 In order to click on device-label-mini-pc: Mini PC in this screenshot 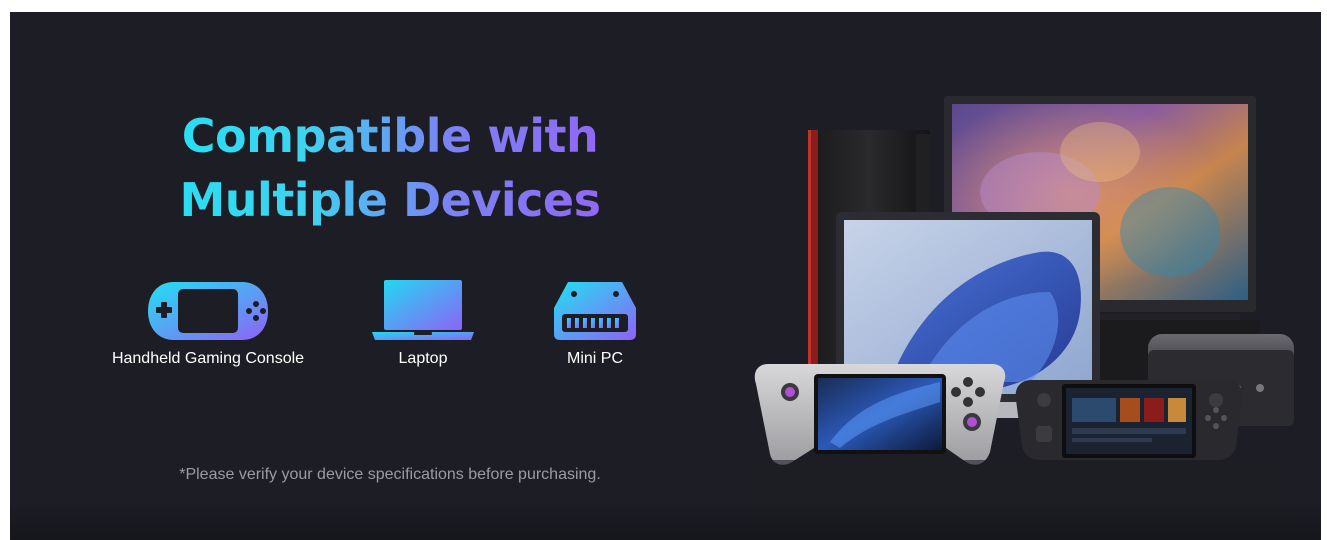, I will do `click(594, 358)`.